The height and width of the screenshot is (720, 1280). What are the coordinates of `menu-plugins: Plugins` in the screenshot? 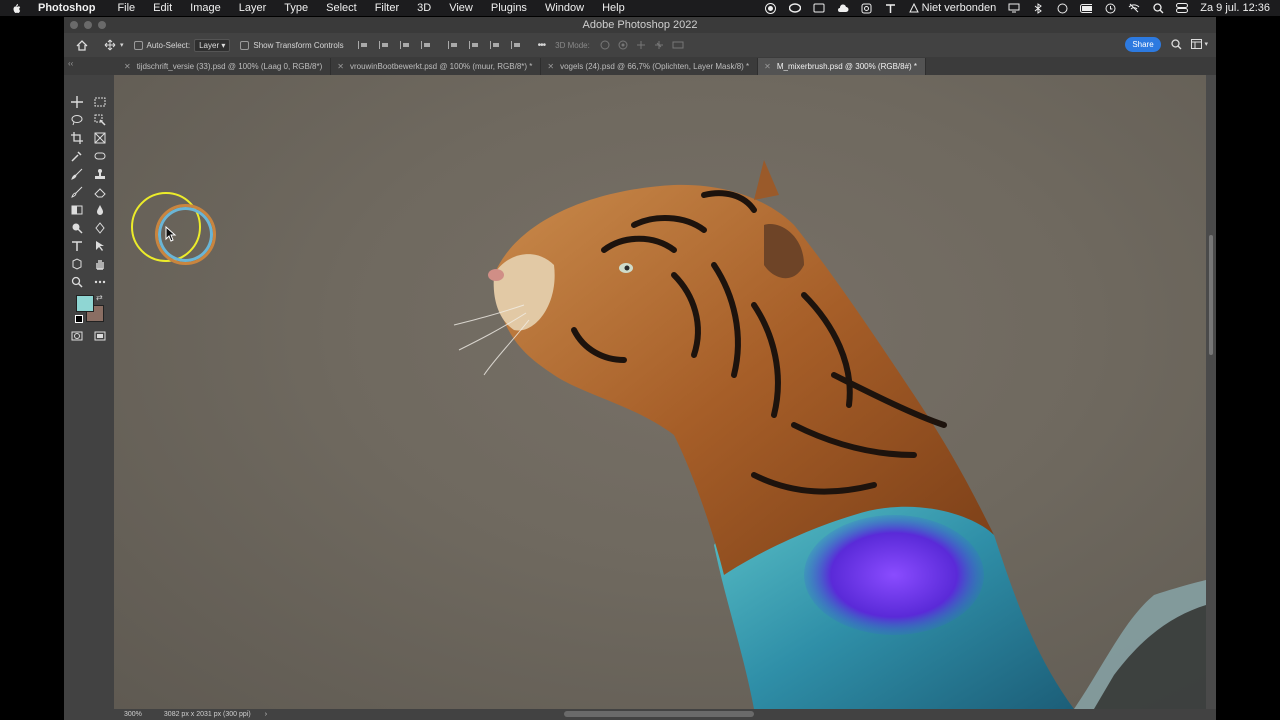 It's located at (509, 8).